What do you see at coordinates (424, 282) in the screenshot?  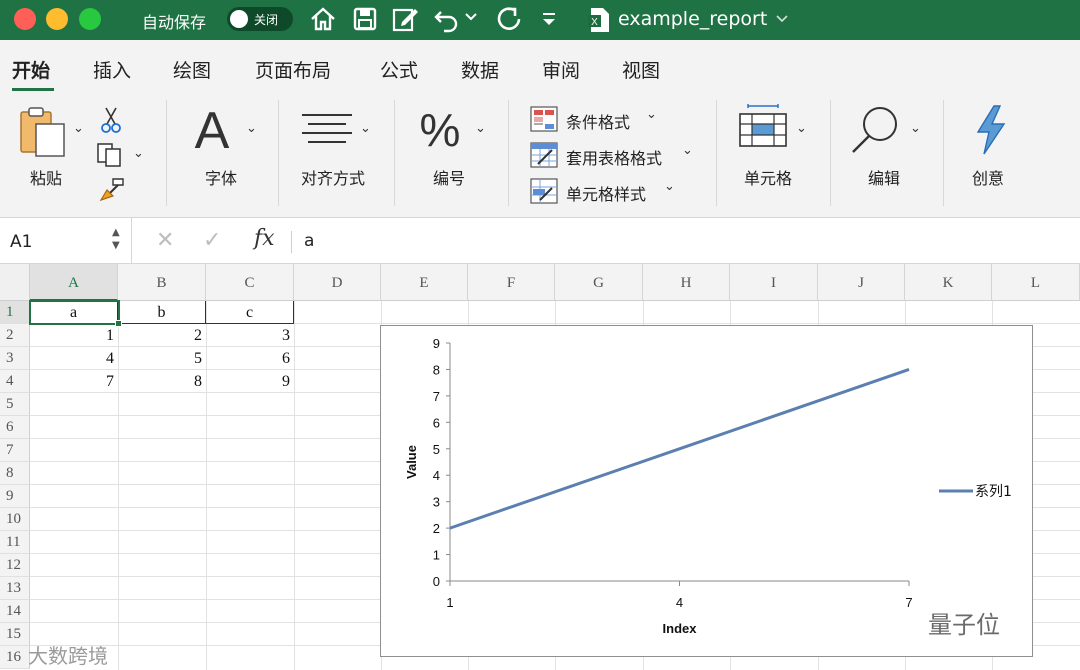 I see `column-header: E` at bounding box center [424, 282].